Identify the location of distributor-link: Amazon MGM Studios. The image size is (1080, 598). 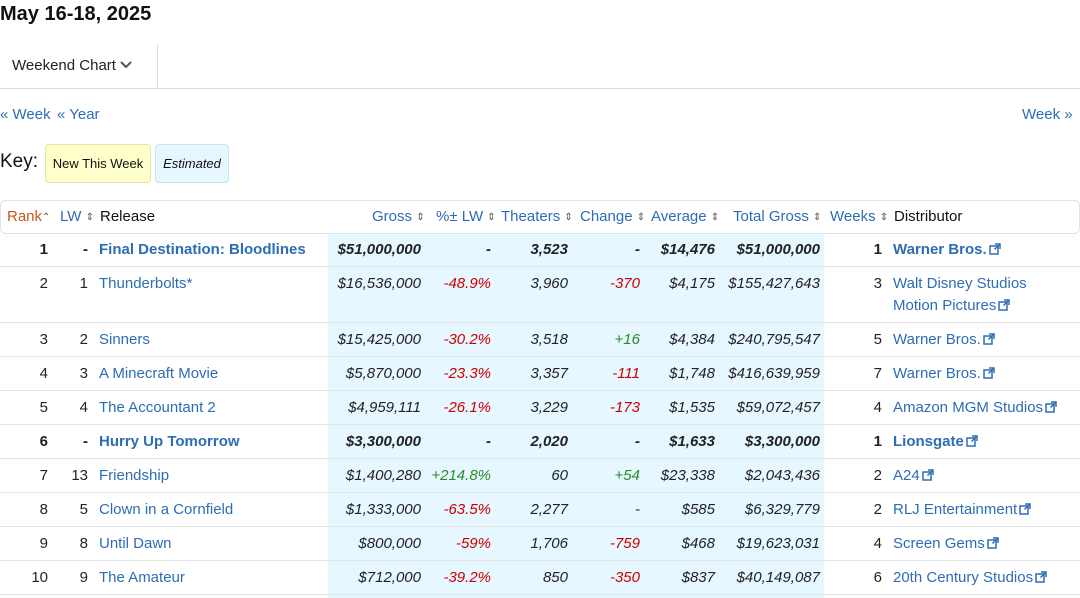
(968, 407).